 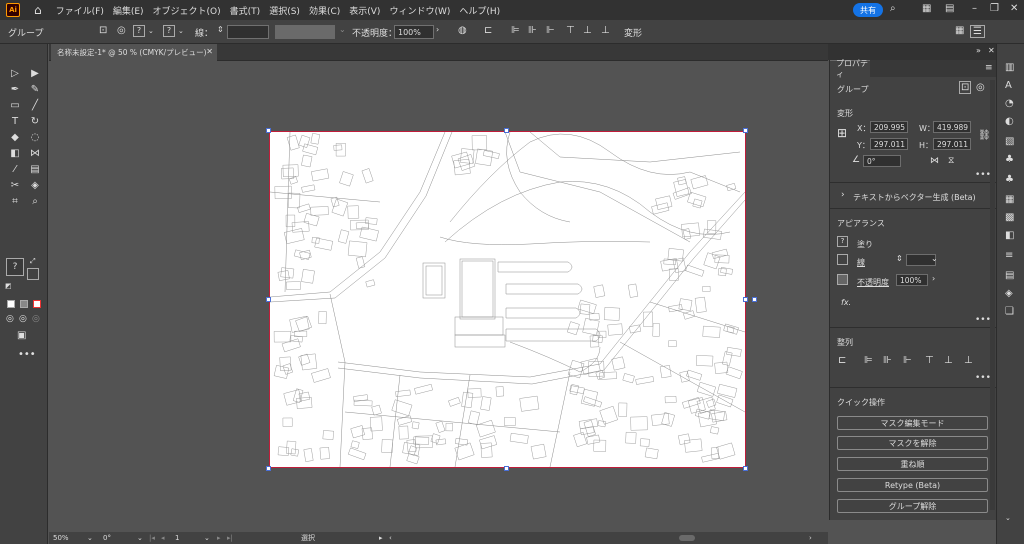 I want to click on recolor-icon: ◍, so click(x=462, y=30).